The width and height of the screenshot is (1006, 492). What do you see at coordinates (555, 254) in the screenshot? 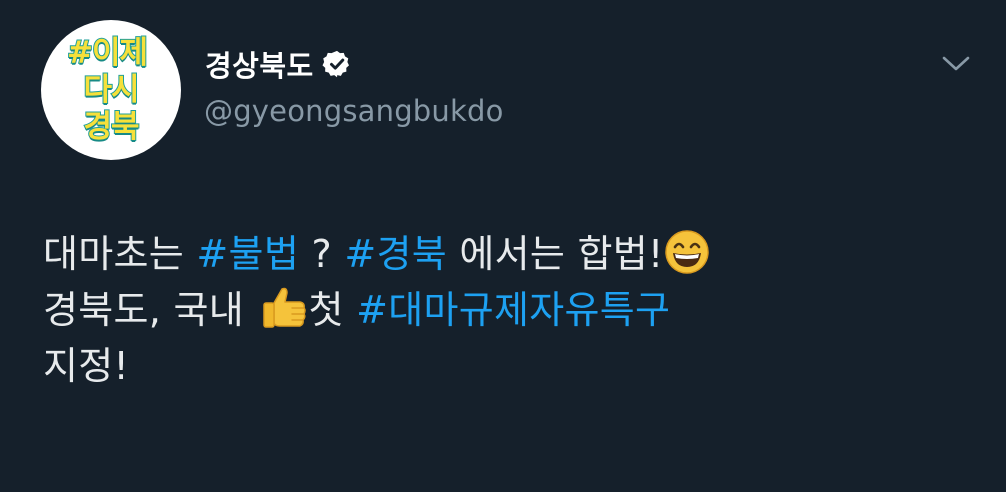
I see `tweet-text-segment: 에서는 합법!` at bounding box center [555, 254].